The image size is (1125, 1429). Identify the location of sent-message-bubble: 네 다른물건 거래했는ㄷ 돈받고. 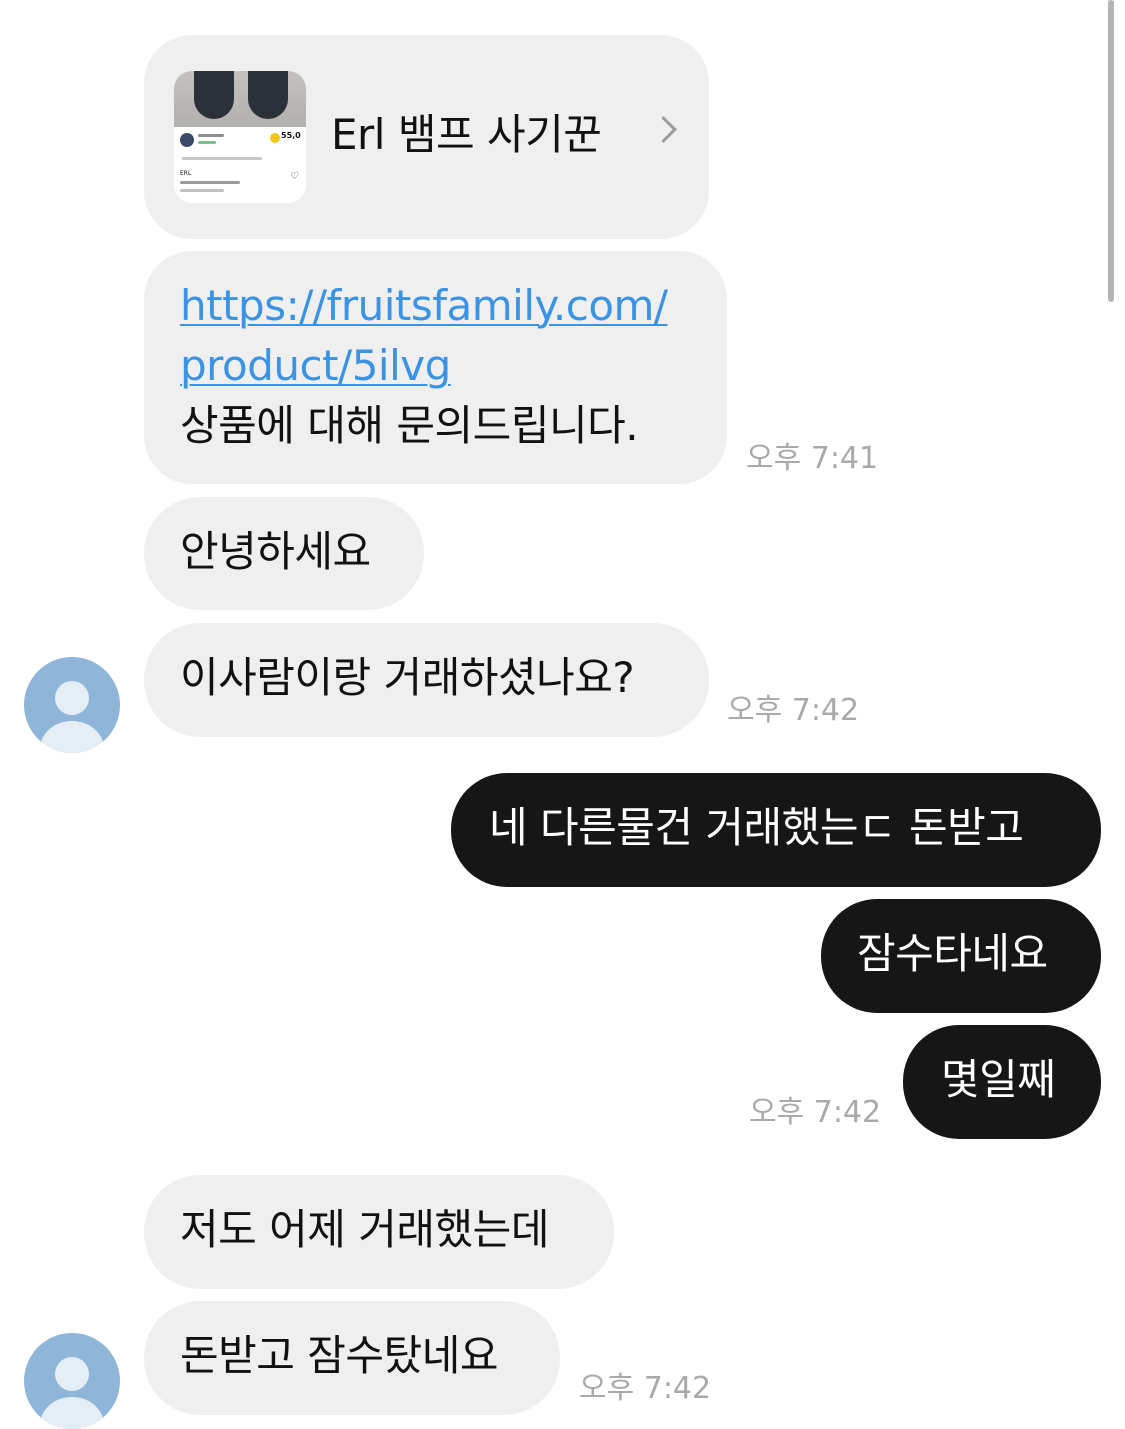
(776, 830).